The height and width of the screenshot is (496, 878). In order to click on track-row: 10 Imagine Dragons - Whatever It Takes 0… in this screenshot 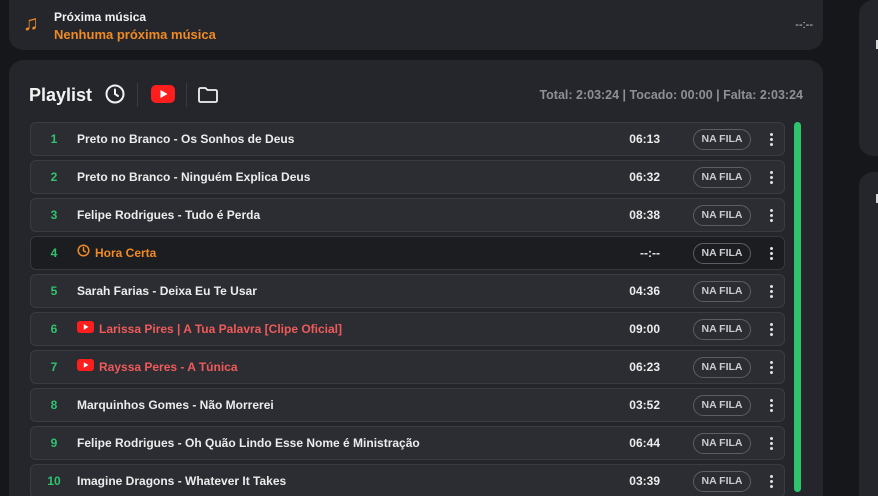, I will do `click(407, 480)`.